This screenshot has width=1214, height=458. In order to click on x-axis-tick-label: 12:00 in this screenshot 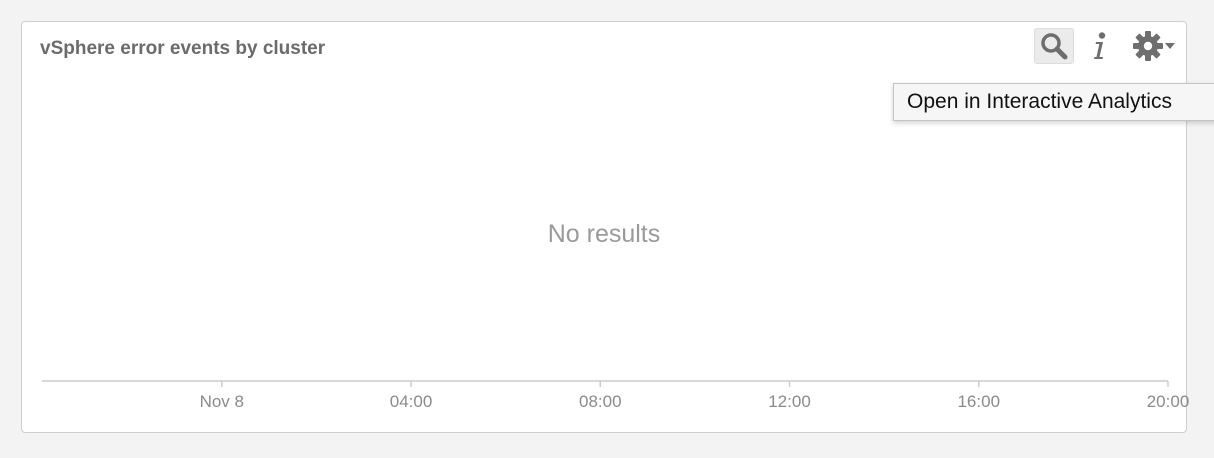, I will do `click(789, 401)`.